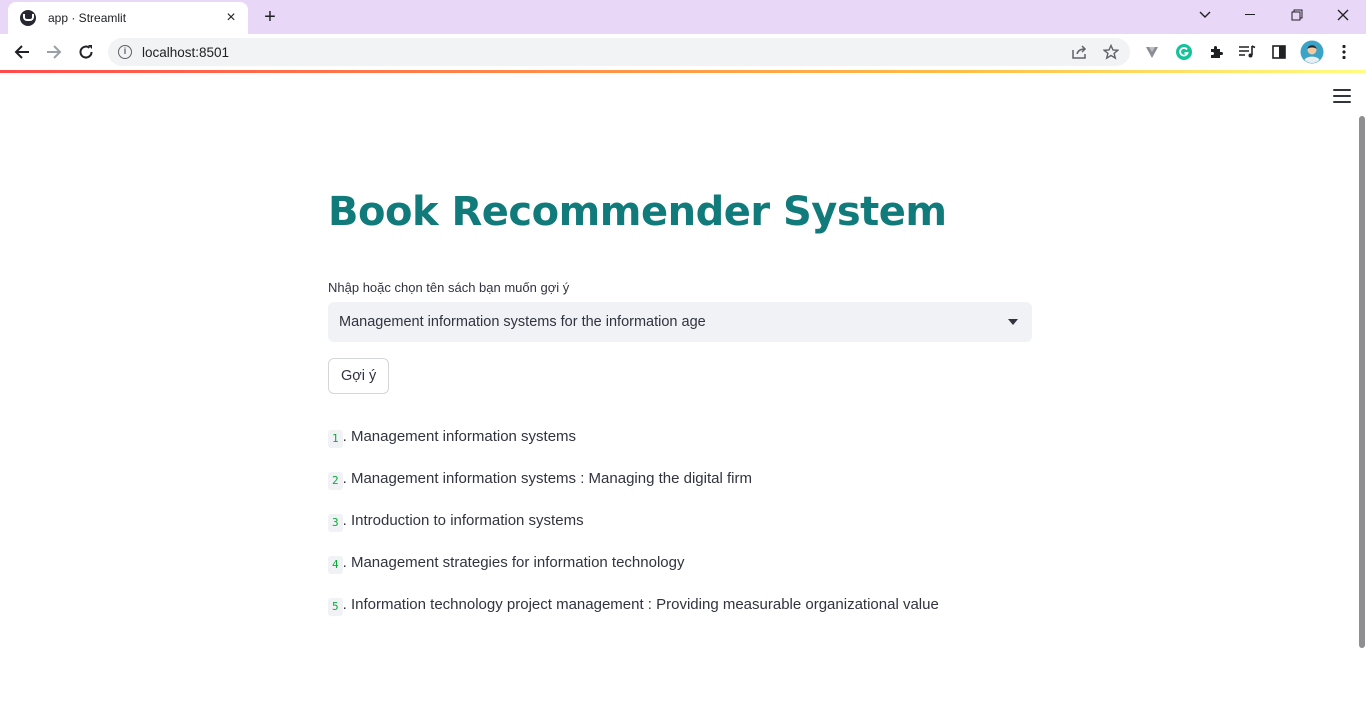 This screenshot has width=1366, height=728. Describe the element at coordinates (1342, 96) in the screenshot. I see `hamburger-menu-icon` at that location.